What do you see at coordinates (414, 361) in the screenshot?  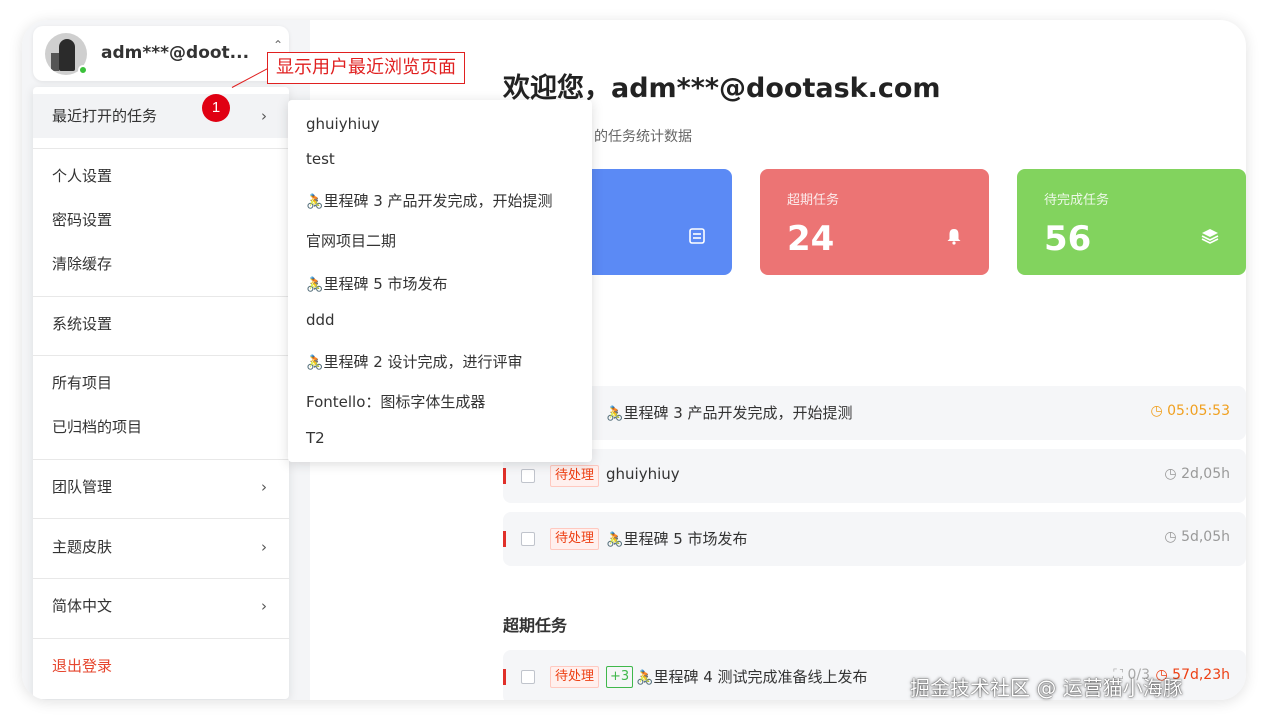 I see `recent-task-item: 🚴里程碑 2 设计完成，进行评审` at bounding box center [414, 361].